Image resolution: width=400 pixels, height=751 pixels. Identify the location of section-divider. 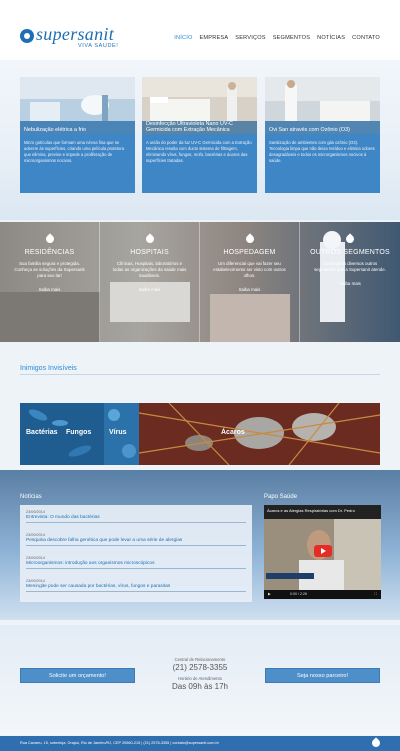
(200, 374).